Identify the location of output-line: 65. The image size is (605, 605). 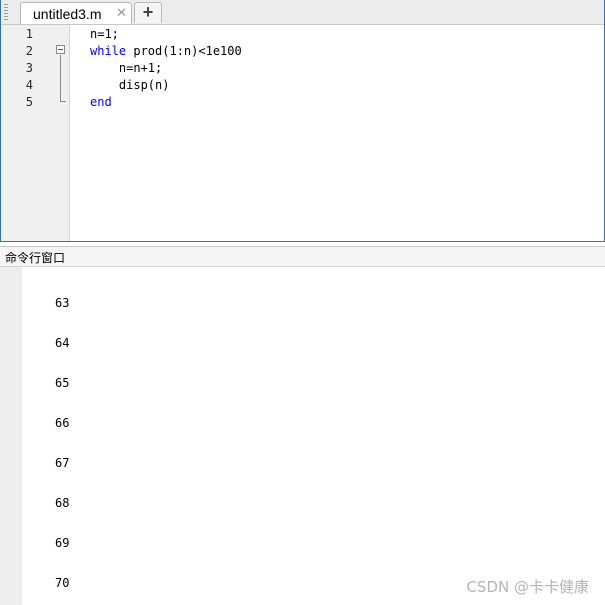
(62, 383).